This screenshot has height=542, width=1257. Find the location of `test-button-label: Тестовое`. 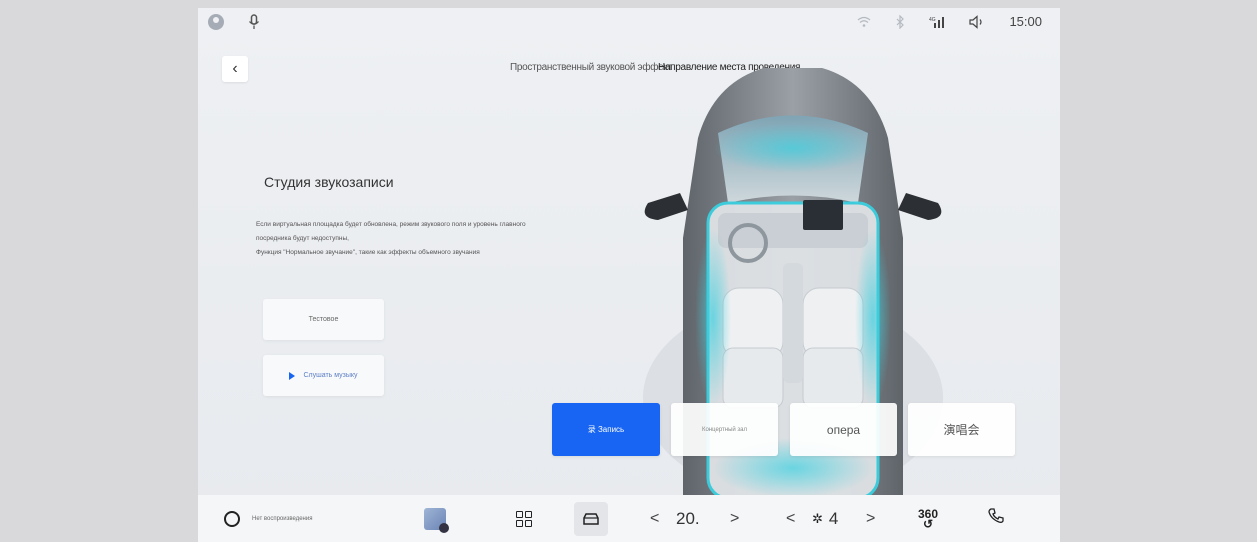

test-button-label: Тестовое is located at coordinates (323, 319).